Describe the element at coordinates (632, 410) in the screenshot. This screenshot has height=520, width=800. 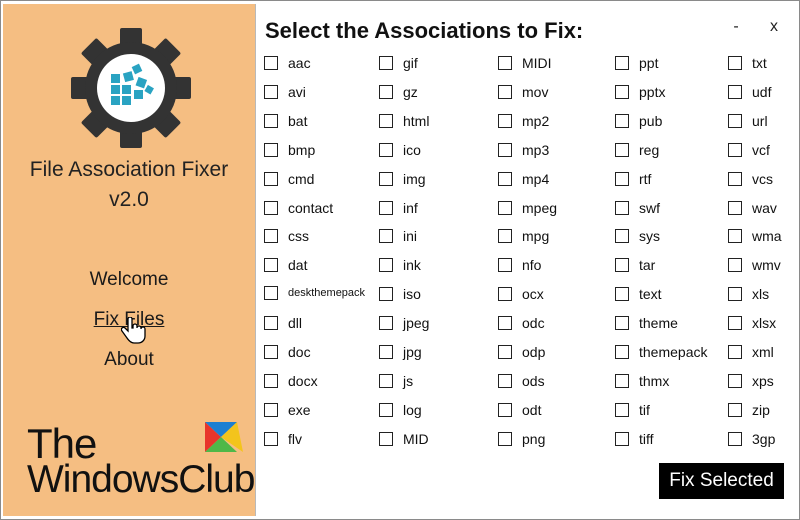
I see `association-checkbox: tif` at that location.